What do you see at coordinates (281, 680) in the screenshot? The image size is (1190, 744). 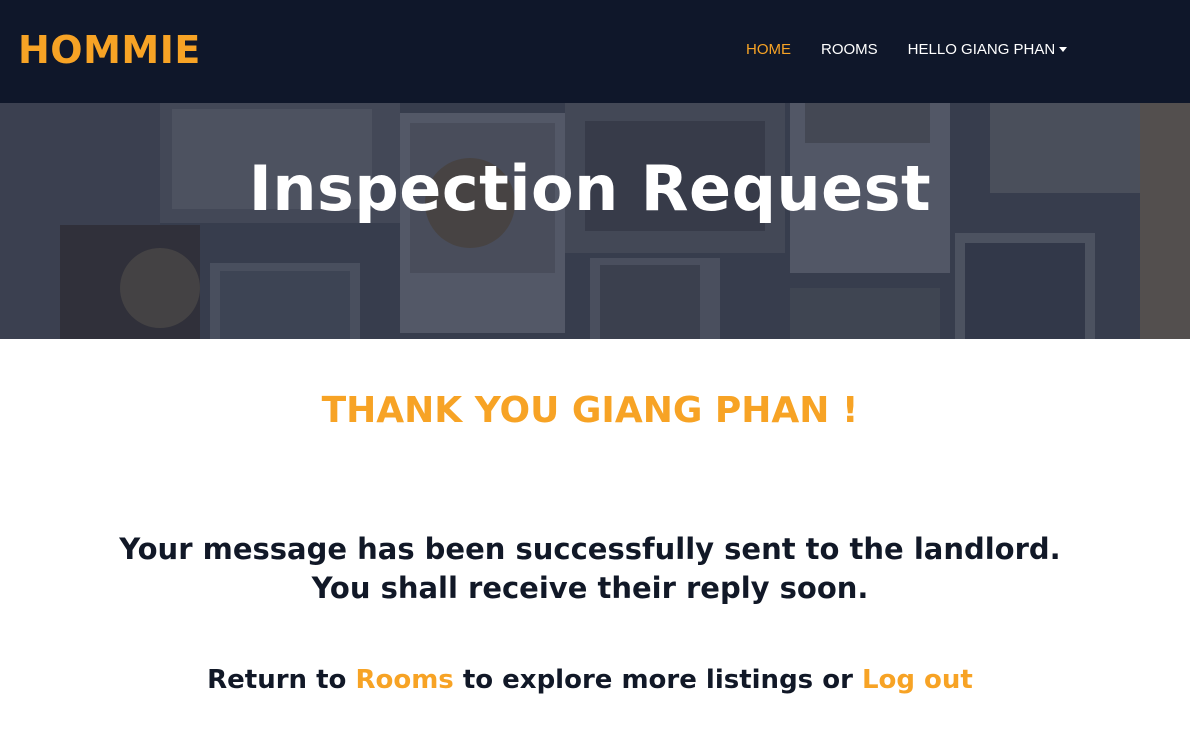 I see `return-prefix-text: Return to` at bounding box center [281, 680].